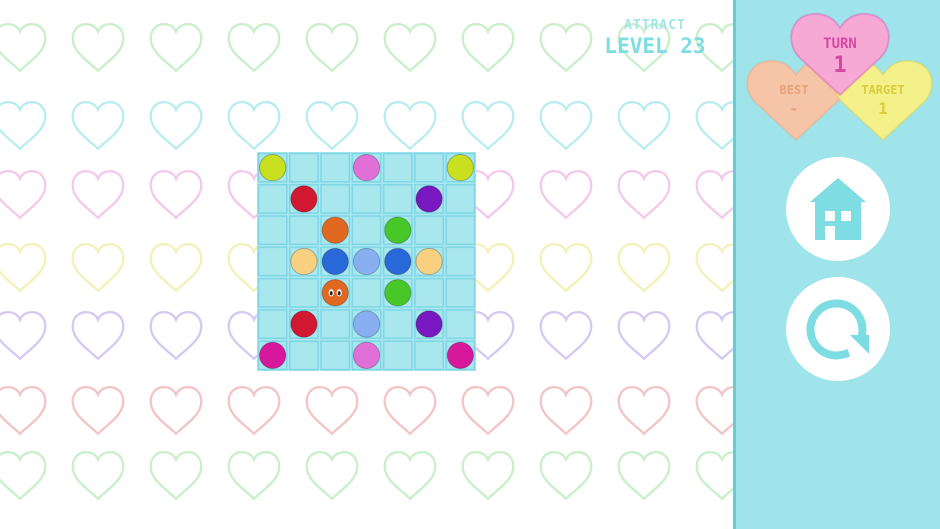  I want to click on restart-icon, so click(837, 329).